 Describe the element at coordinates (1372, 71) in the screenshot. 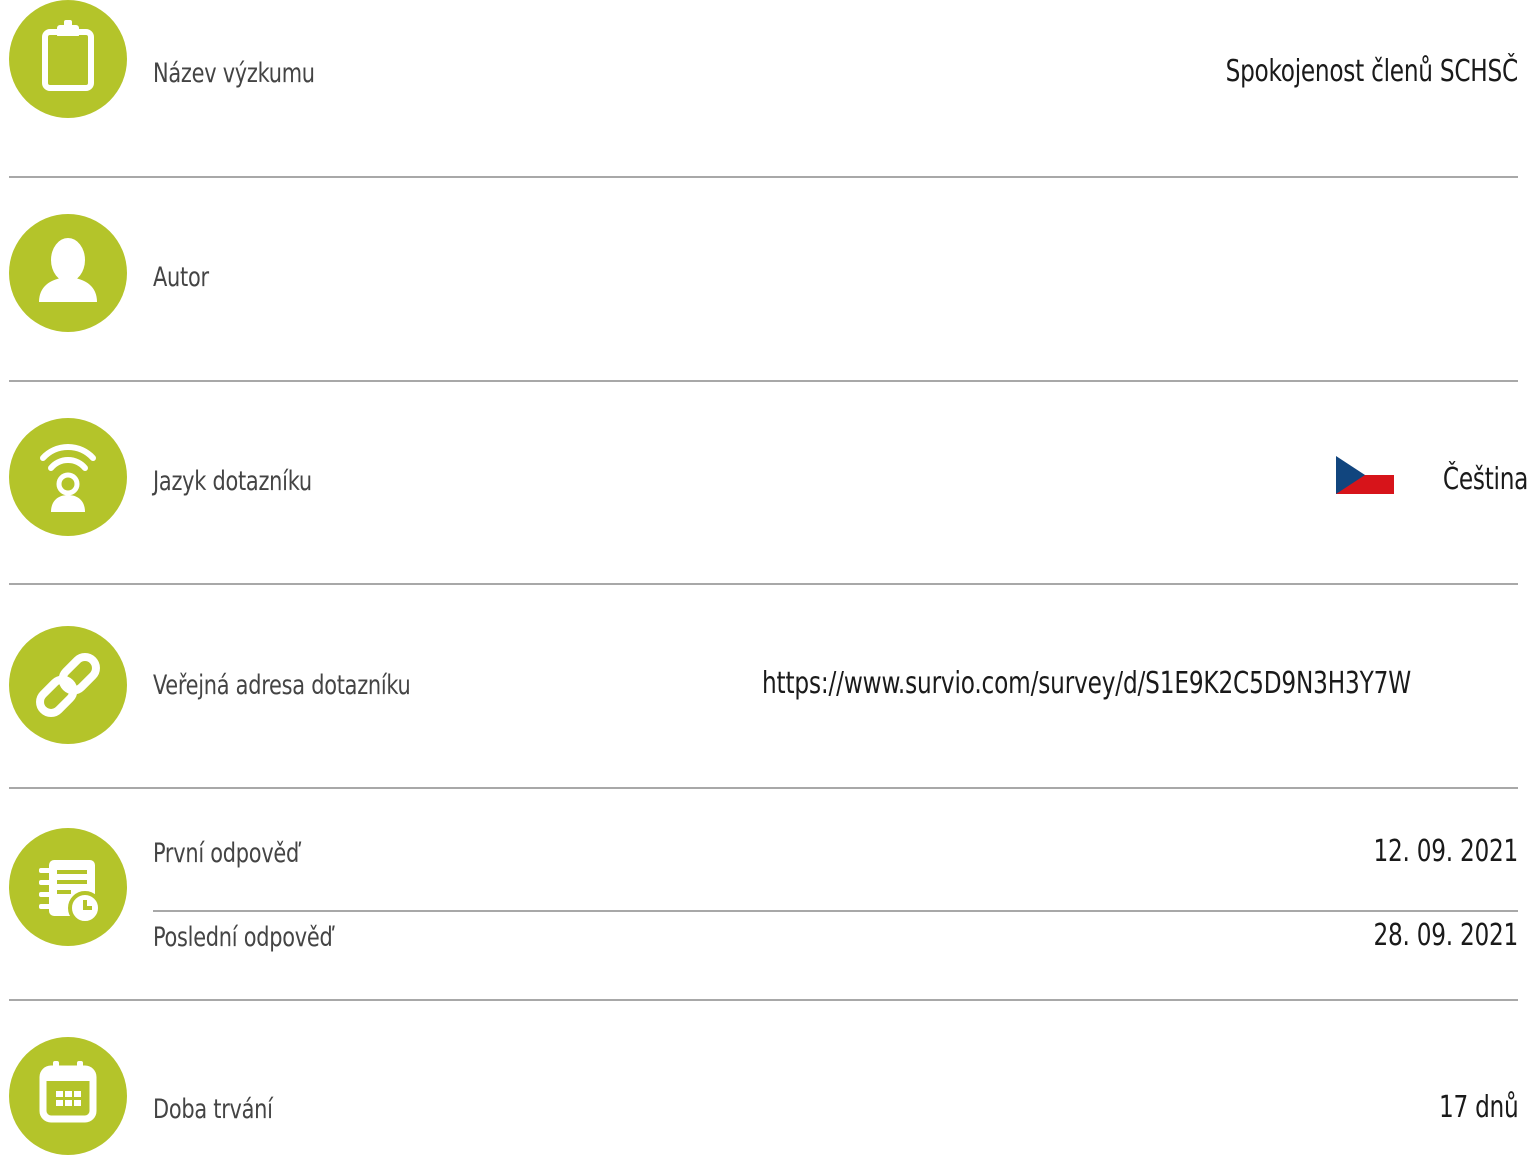

I see `survey-name-value: Spokojenost členů SCHSČ` at that location.